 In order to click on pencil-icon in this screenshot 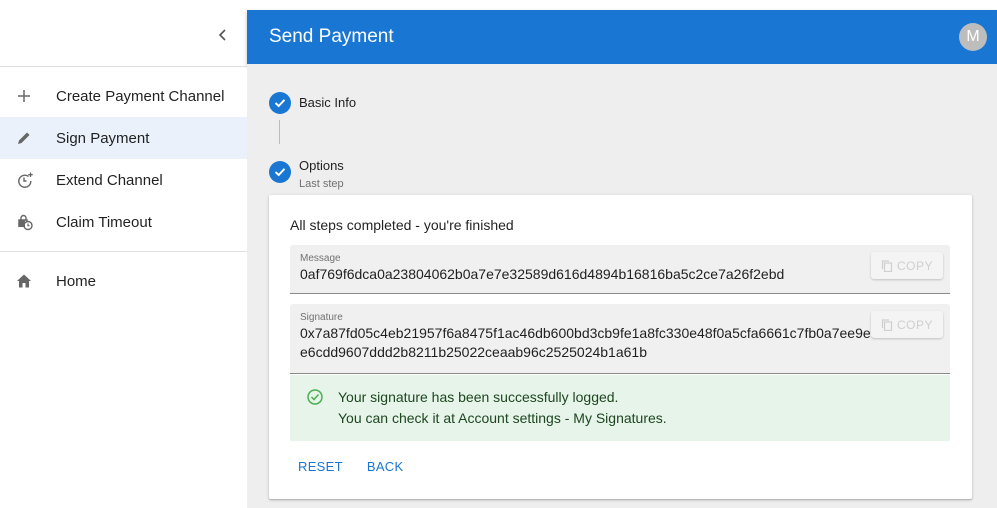, I will do `click(28, 138)`.